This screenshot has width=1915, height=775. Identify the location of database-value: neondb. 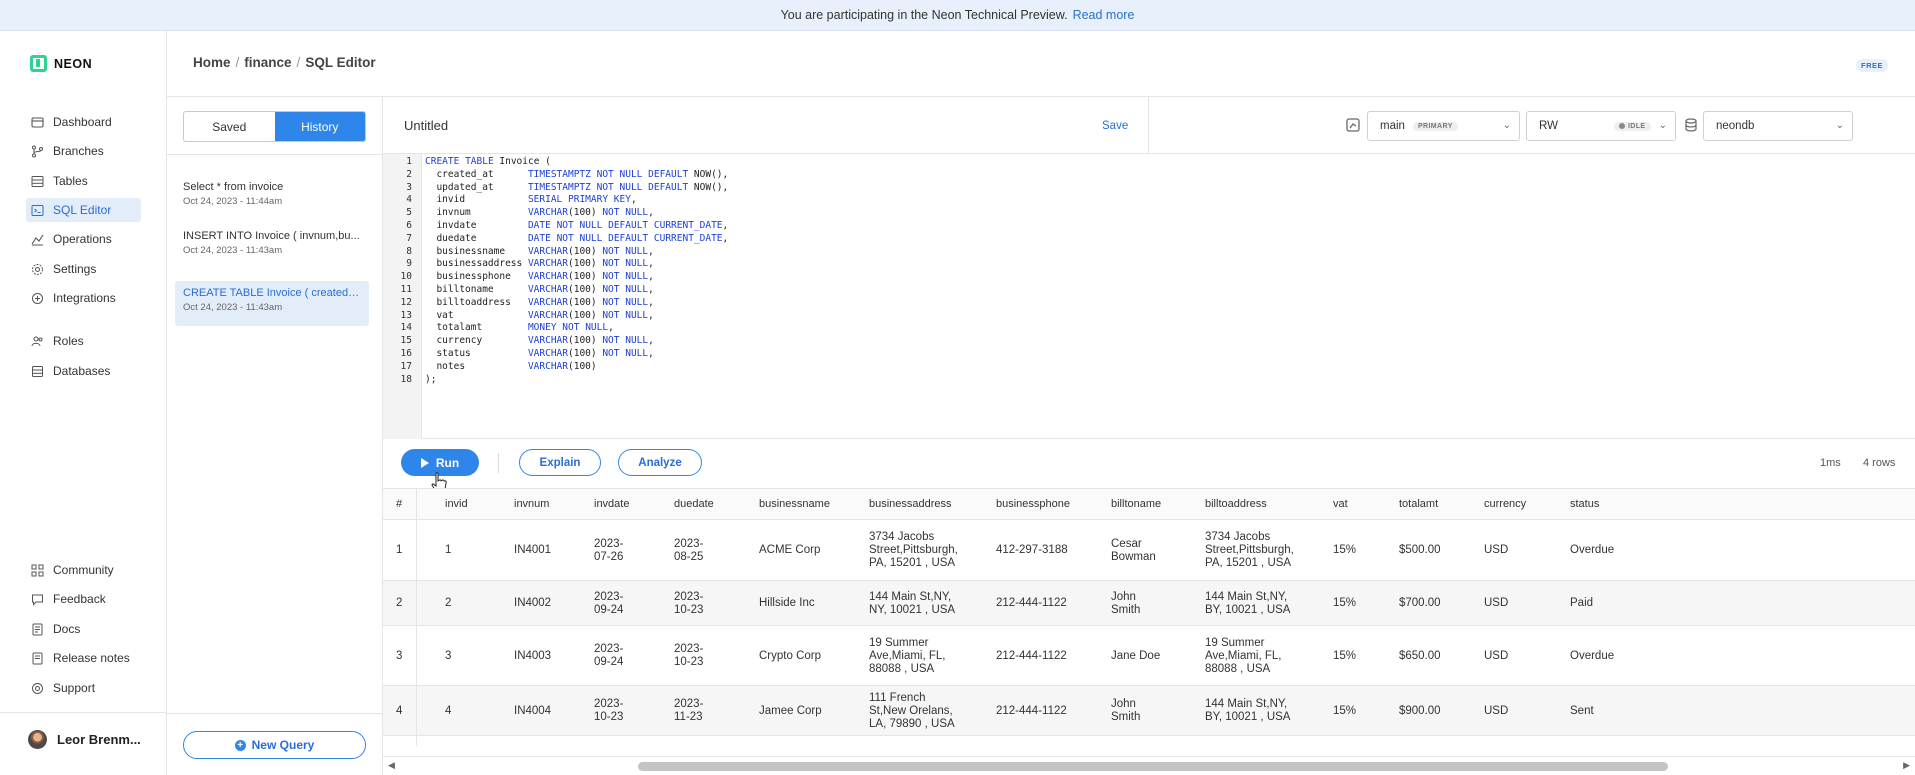
(1735, 126).